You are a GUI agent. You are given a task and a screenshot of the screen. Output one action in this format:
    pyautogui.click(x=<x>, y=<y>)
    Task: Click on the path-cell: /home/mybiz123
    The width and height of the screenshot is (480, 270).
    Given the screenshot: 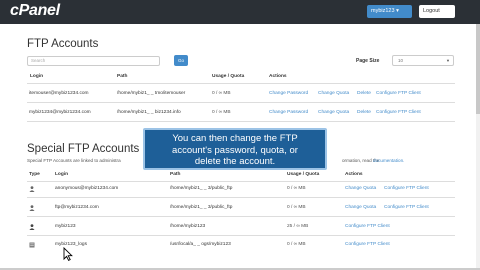 What is the action you would take?
    pyautogui.click(x=188, y=226)
    